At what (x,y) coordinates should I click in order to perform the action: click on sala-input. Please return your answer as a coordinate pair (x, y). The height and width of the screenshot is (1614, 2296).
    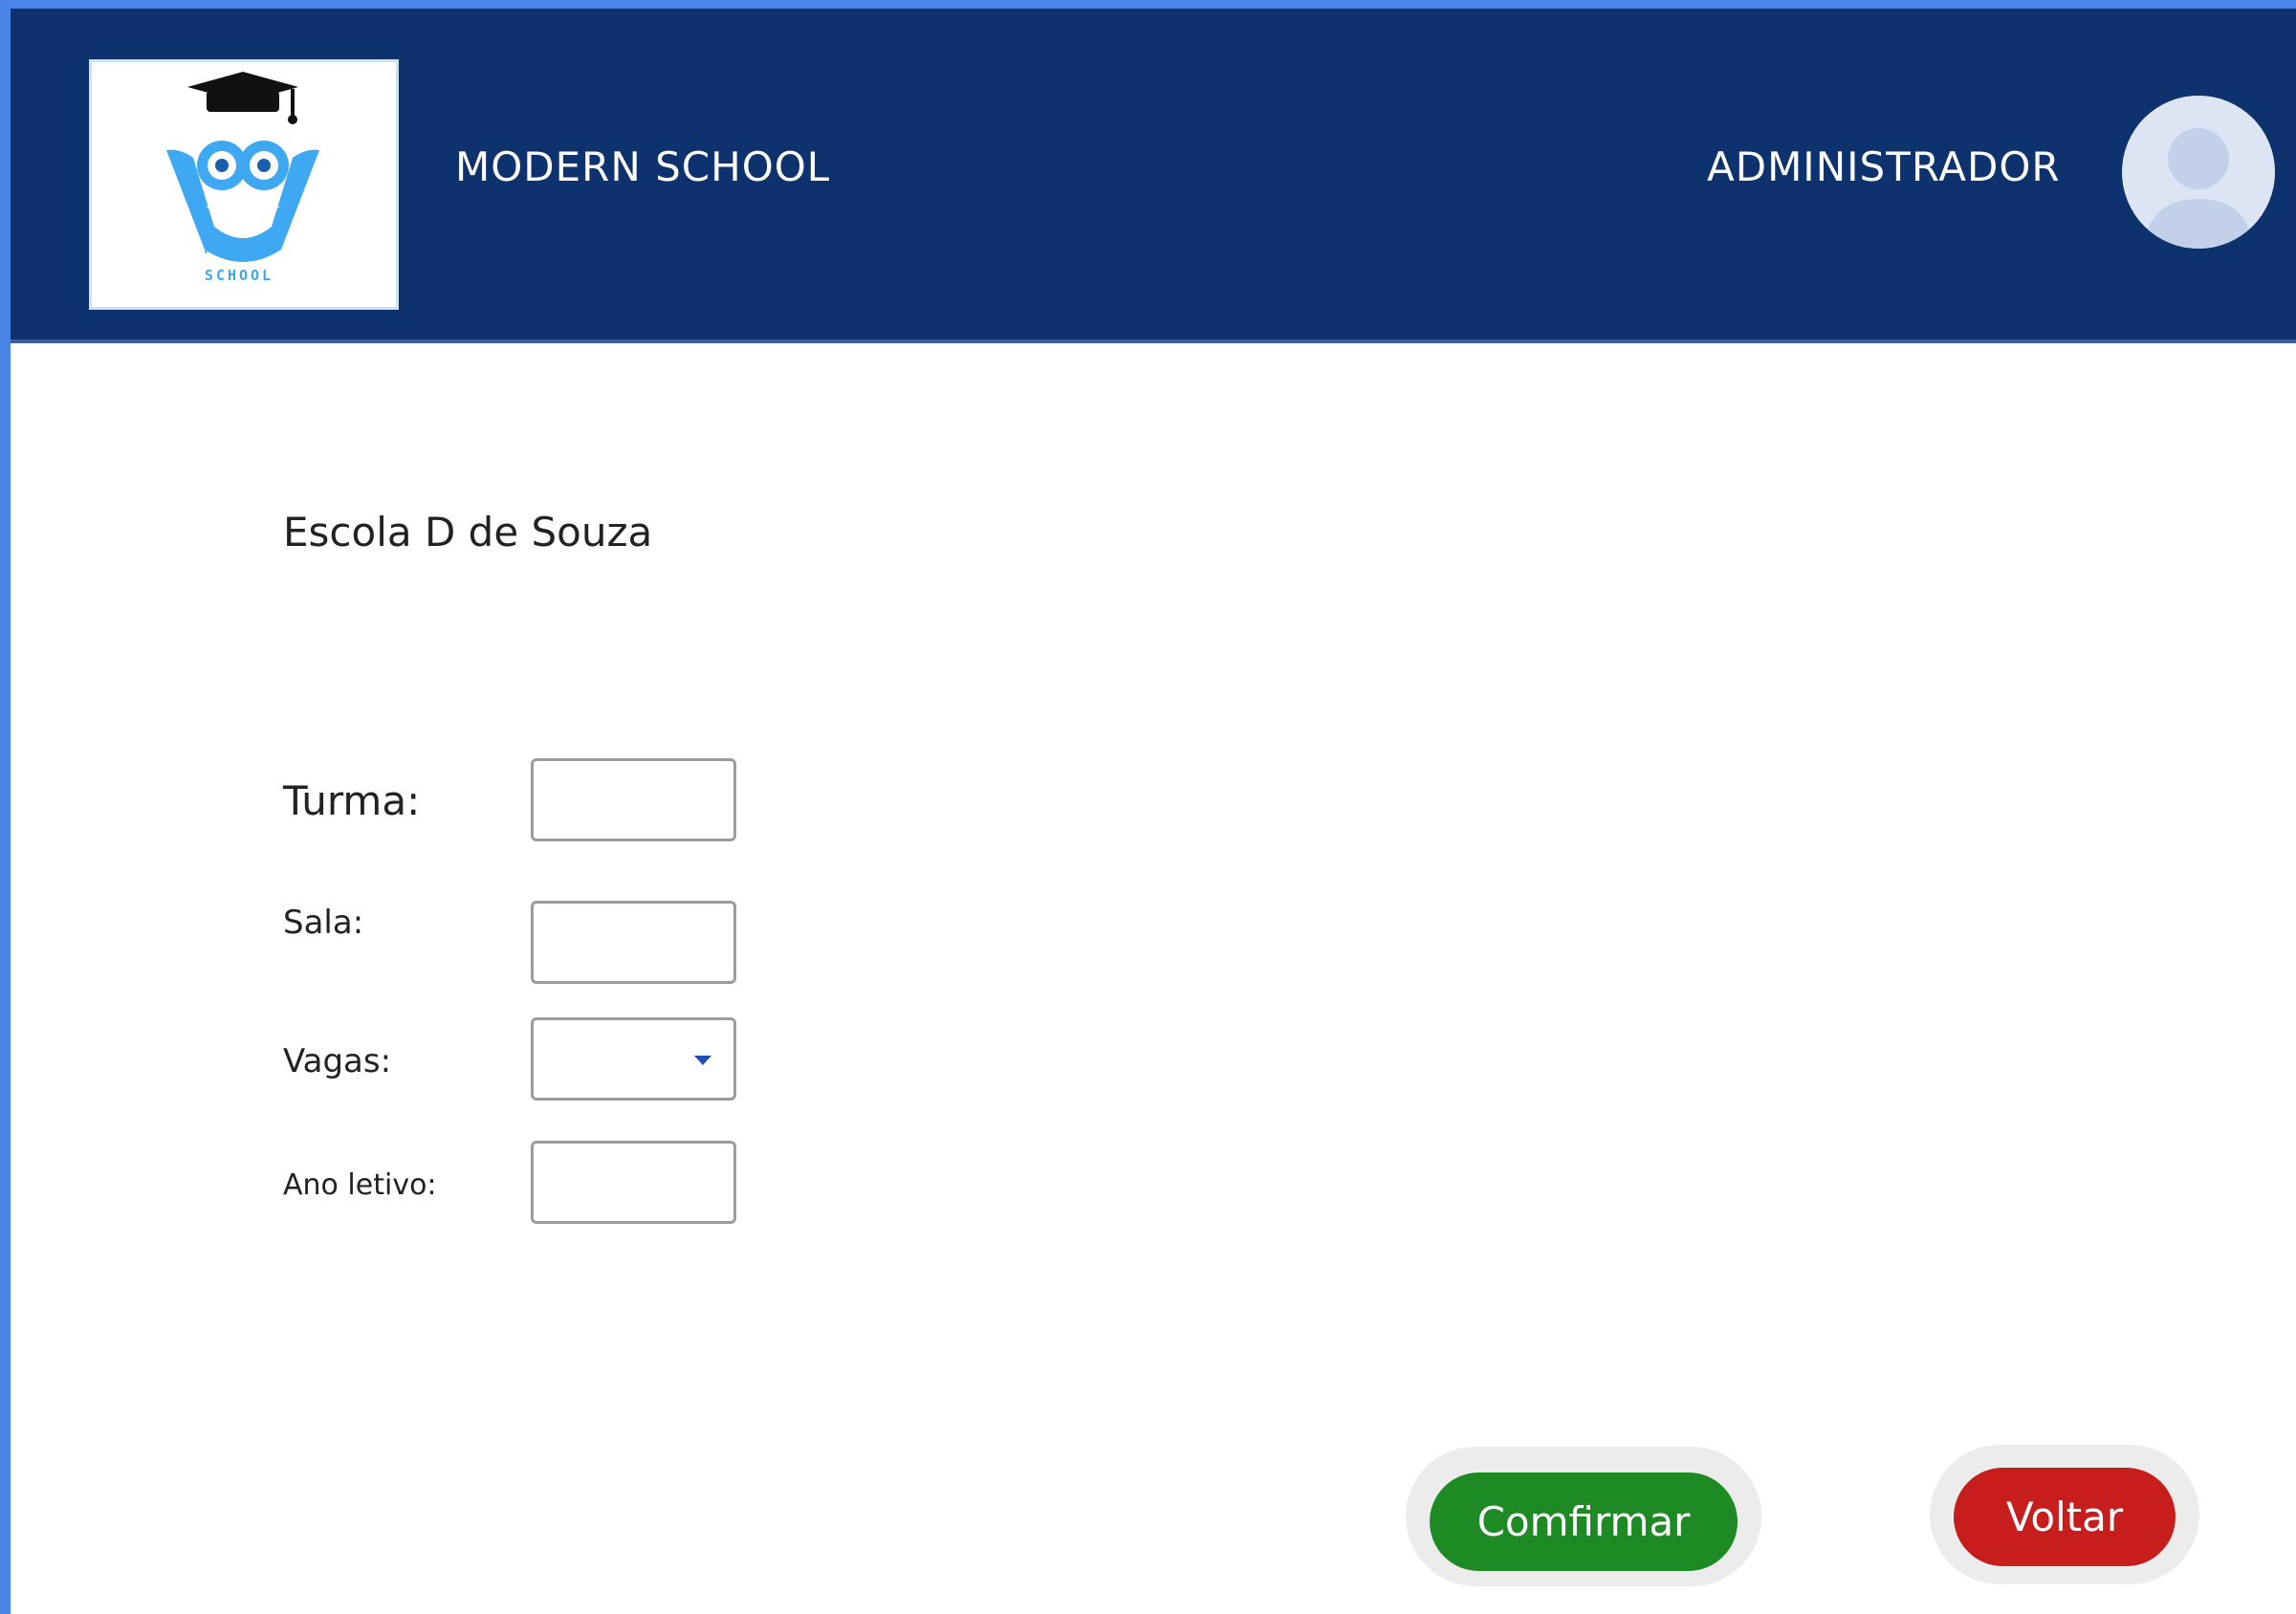
    Looking at the image, I should click on (633, 942).